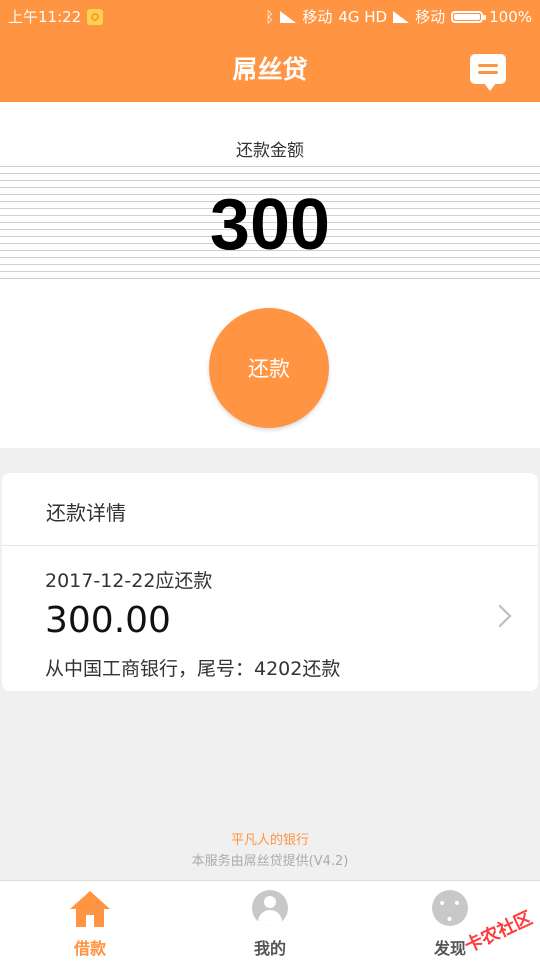  I want to click on battery-level: 100%, so click(510, 16).